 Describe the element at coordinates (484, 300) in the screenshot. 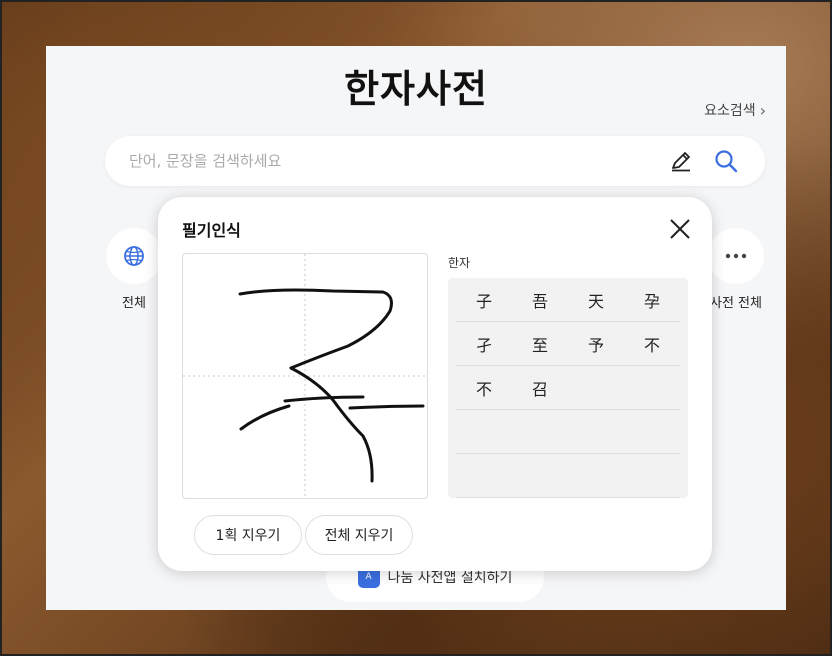

I see `result-char: 子` at that location.